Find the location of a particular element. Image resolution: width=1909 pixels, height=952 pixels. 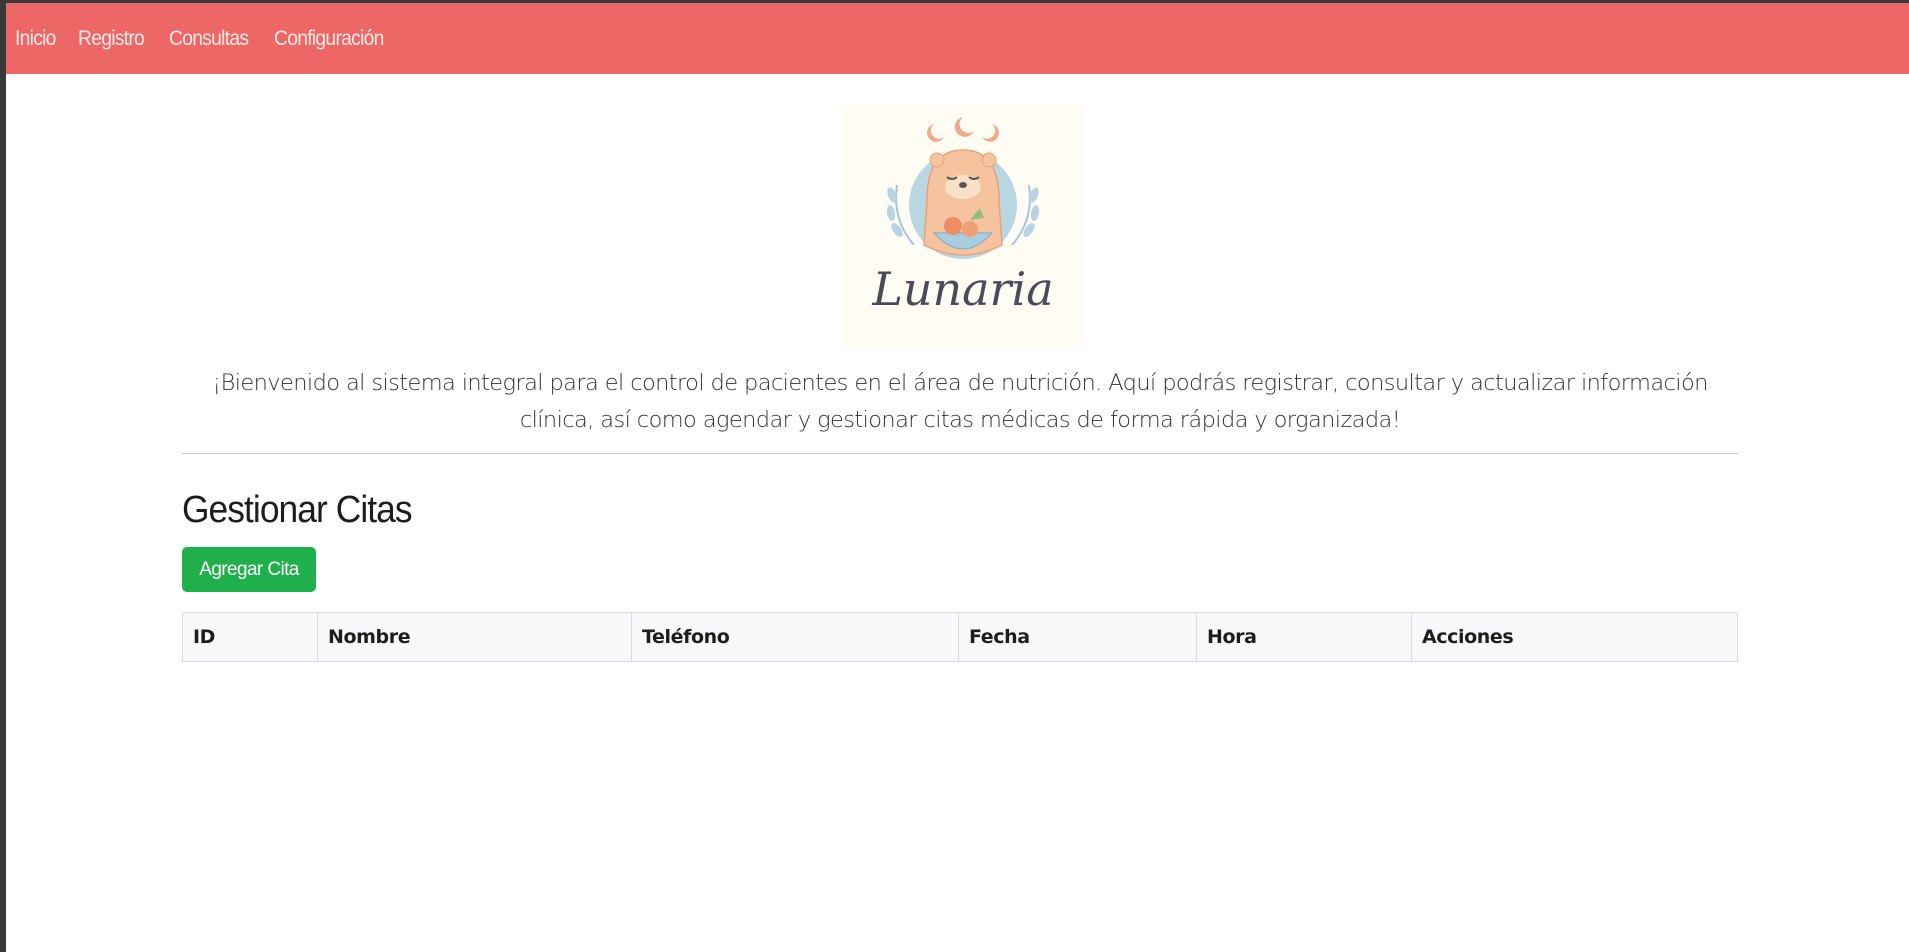

nav-link-registro: Registro is located at coordinates (111, 39).